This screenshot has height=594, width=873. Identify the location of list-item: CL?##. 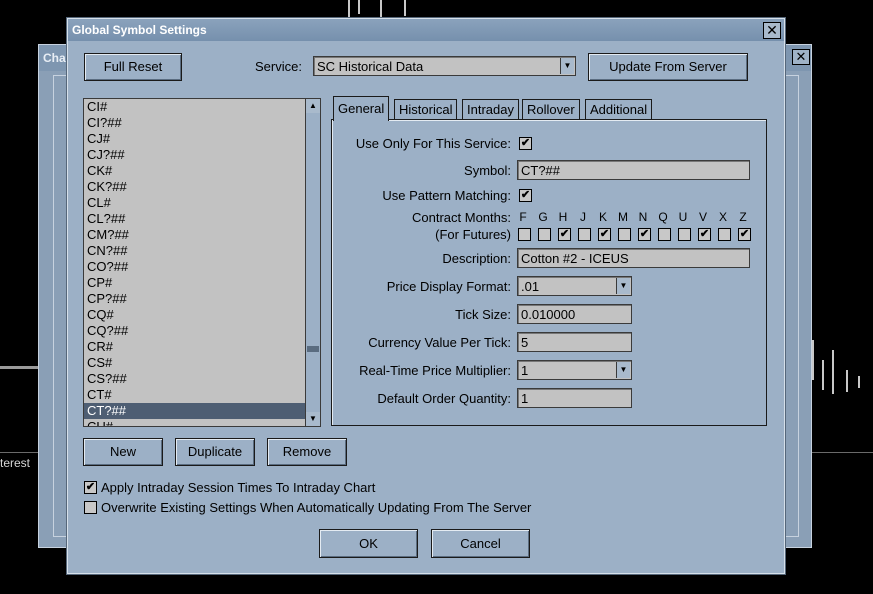
(202, 219).